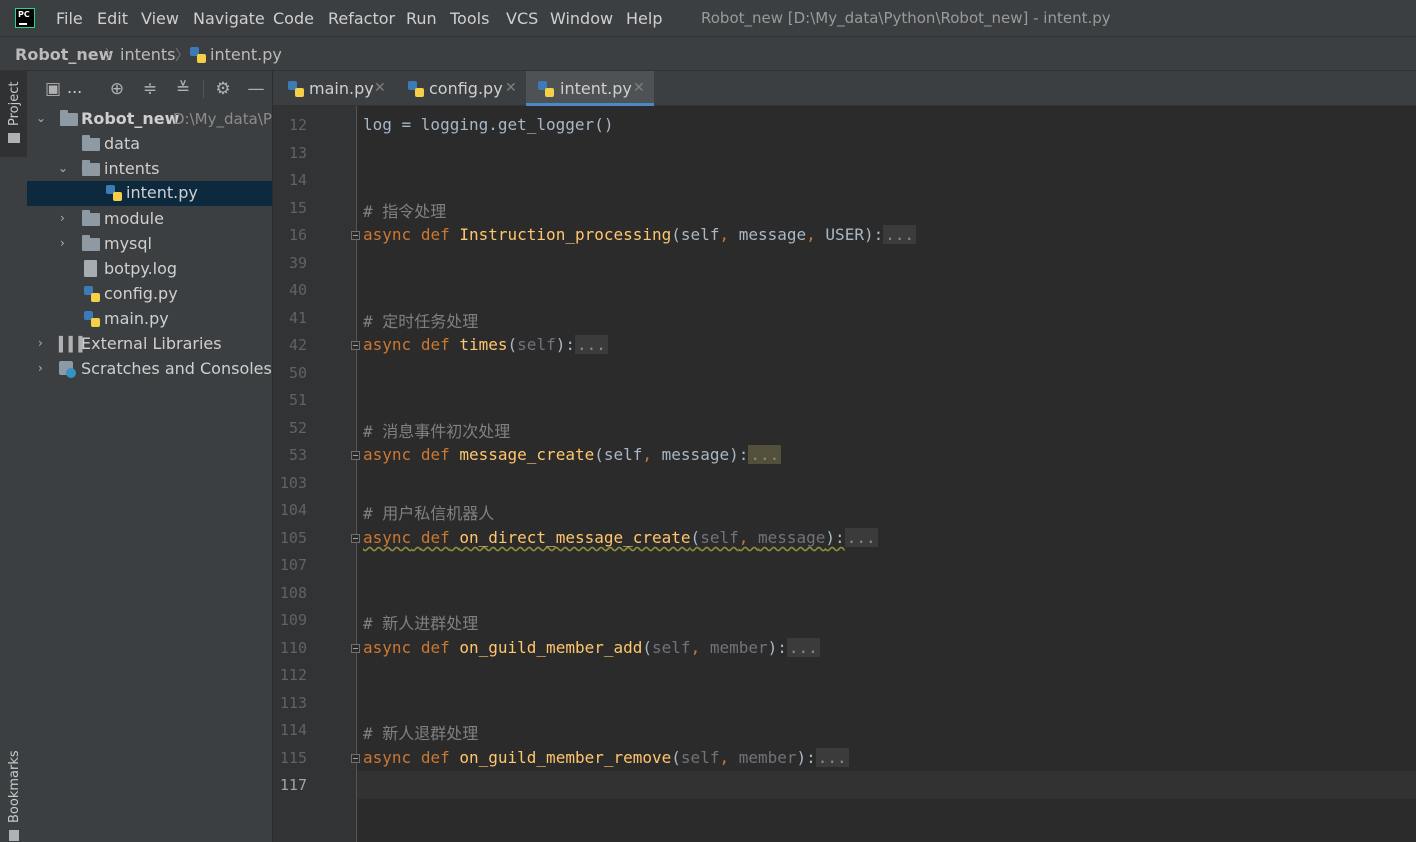 This screenshot has width=1416, height=842. Describe the element at coordinates (293, 785) in the screenshot. I see `line-number-current: 117` at that location.